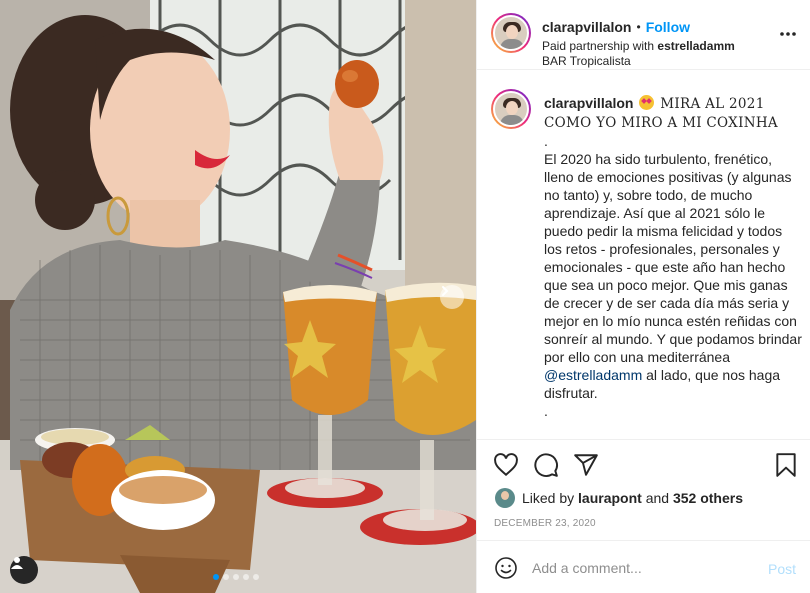 The width and height of the screenshot is (810, 593). What do you see at coordinates (506, 465) in the screenshot?
I see `heart-icon` at bounding box center [506, 465].